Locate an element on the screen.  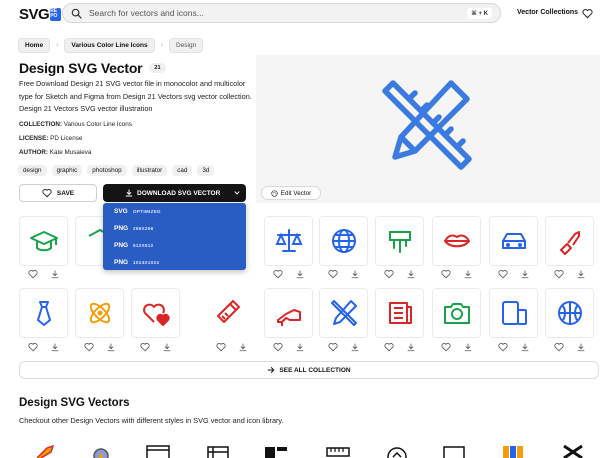
download-png-1024: PNG 1024X1024 is located at coordinates (174, 262).